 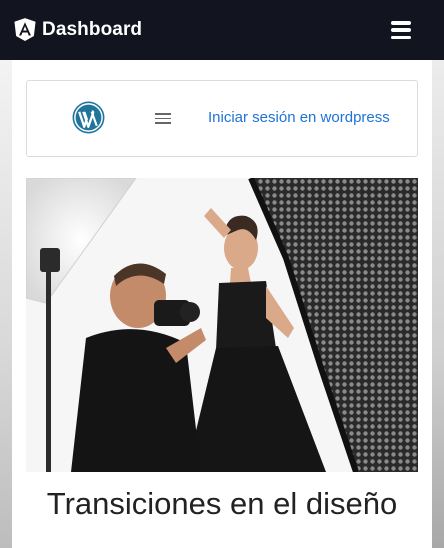 I want to click on wordpress-navbar: Iniciar sesión en wordpress, so click(x=222, y=118).